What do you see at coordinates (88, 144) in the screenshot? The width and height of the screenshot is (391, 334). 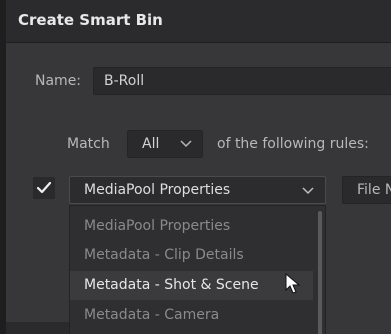 I see `match-label: Match` at bounding box center [88, 144].